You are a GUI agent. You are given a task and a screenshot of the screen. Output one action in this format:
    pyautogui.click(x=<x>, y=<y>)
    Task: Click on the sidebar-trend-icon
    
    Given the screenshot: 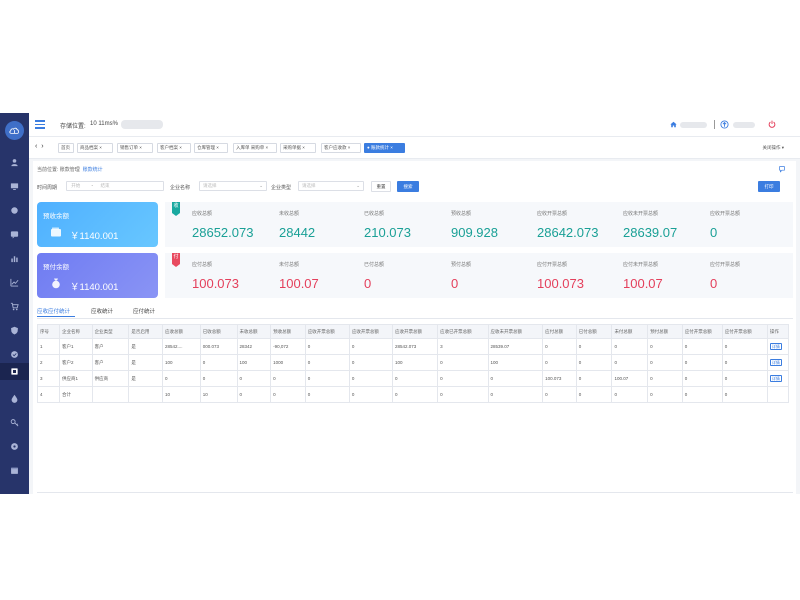 What is the action you would take?
    pyautogui.click(x=14, y=282)
    